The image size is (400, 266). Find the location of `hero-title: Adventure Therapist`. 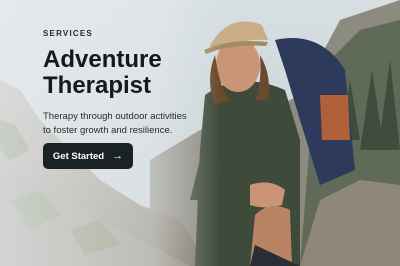

hero-title: Adventure Therapist is located at coordinates (153, 73).